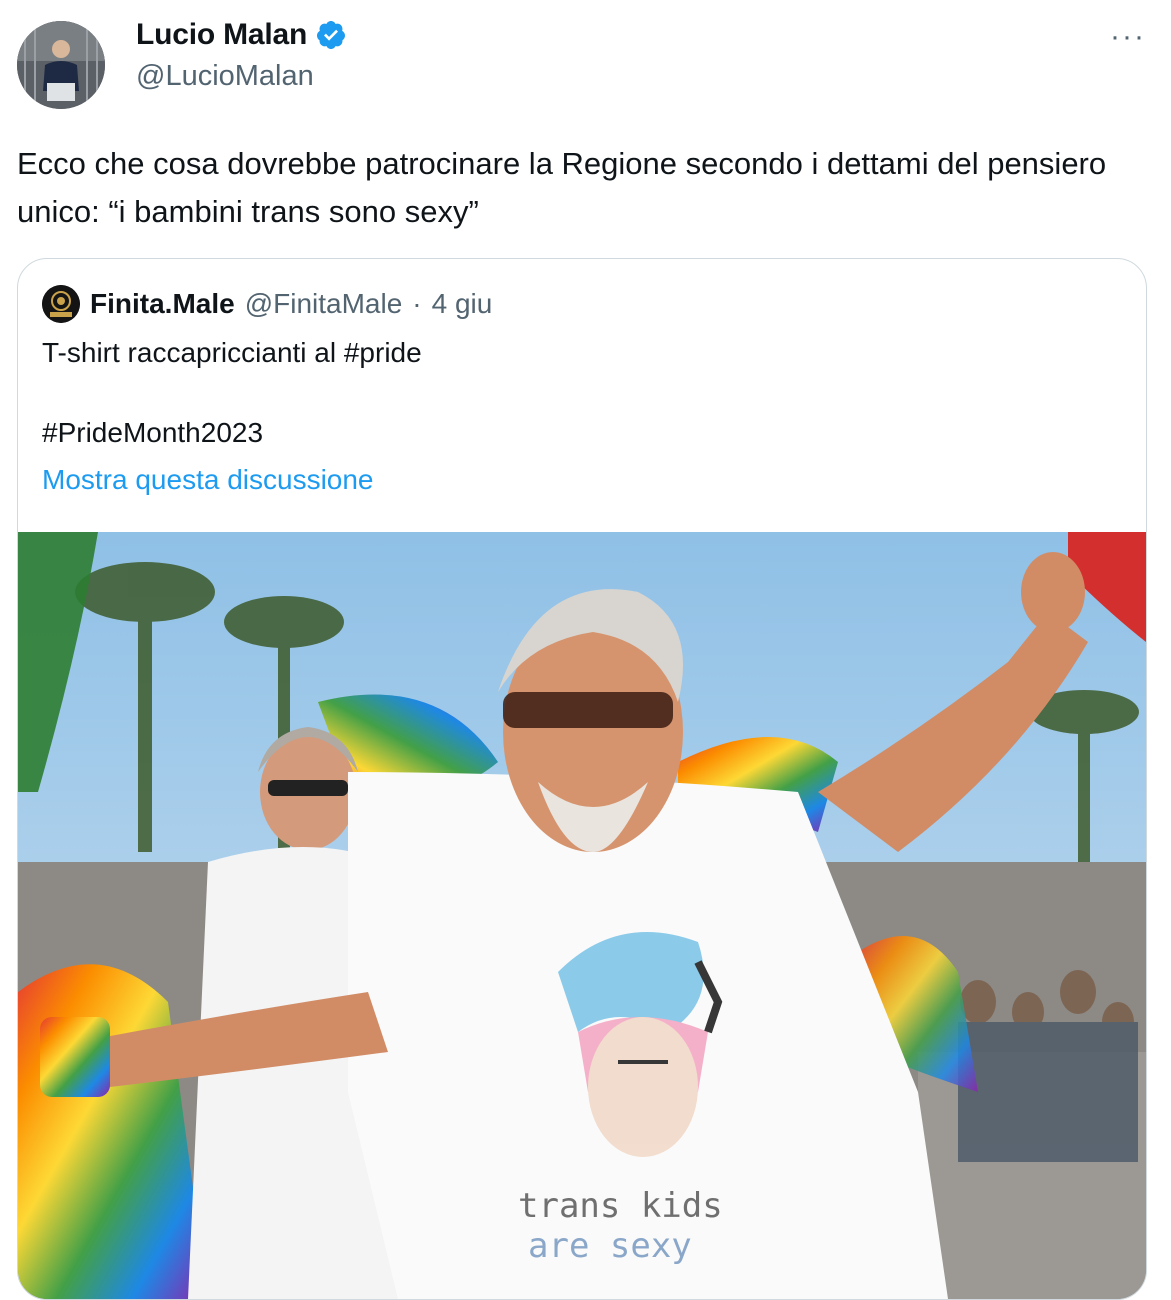 This screenshot has width=1171, height=1300. I want to click on author-handle: @LucioMalan, so click(225, 76).